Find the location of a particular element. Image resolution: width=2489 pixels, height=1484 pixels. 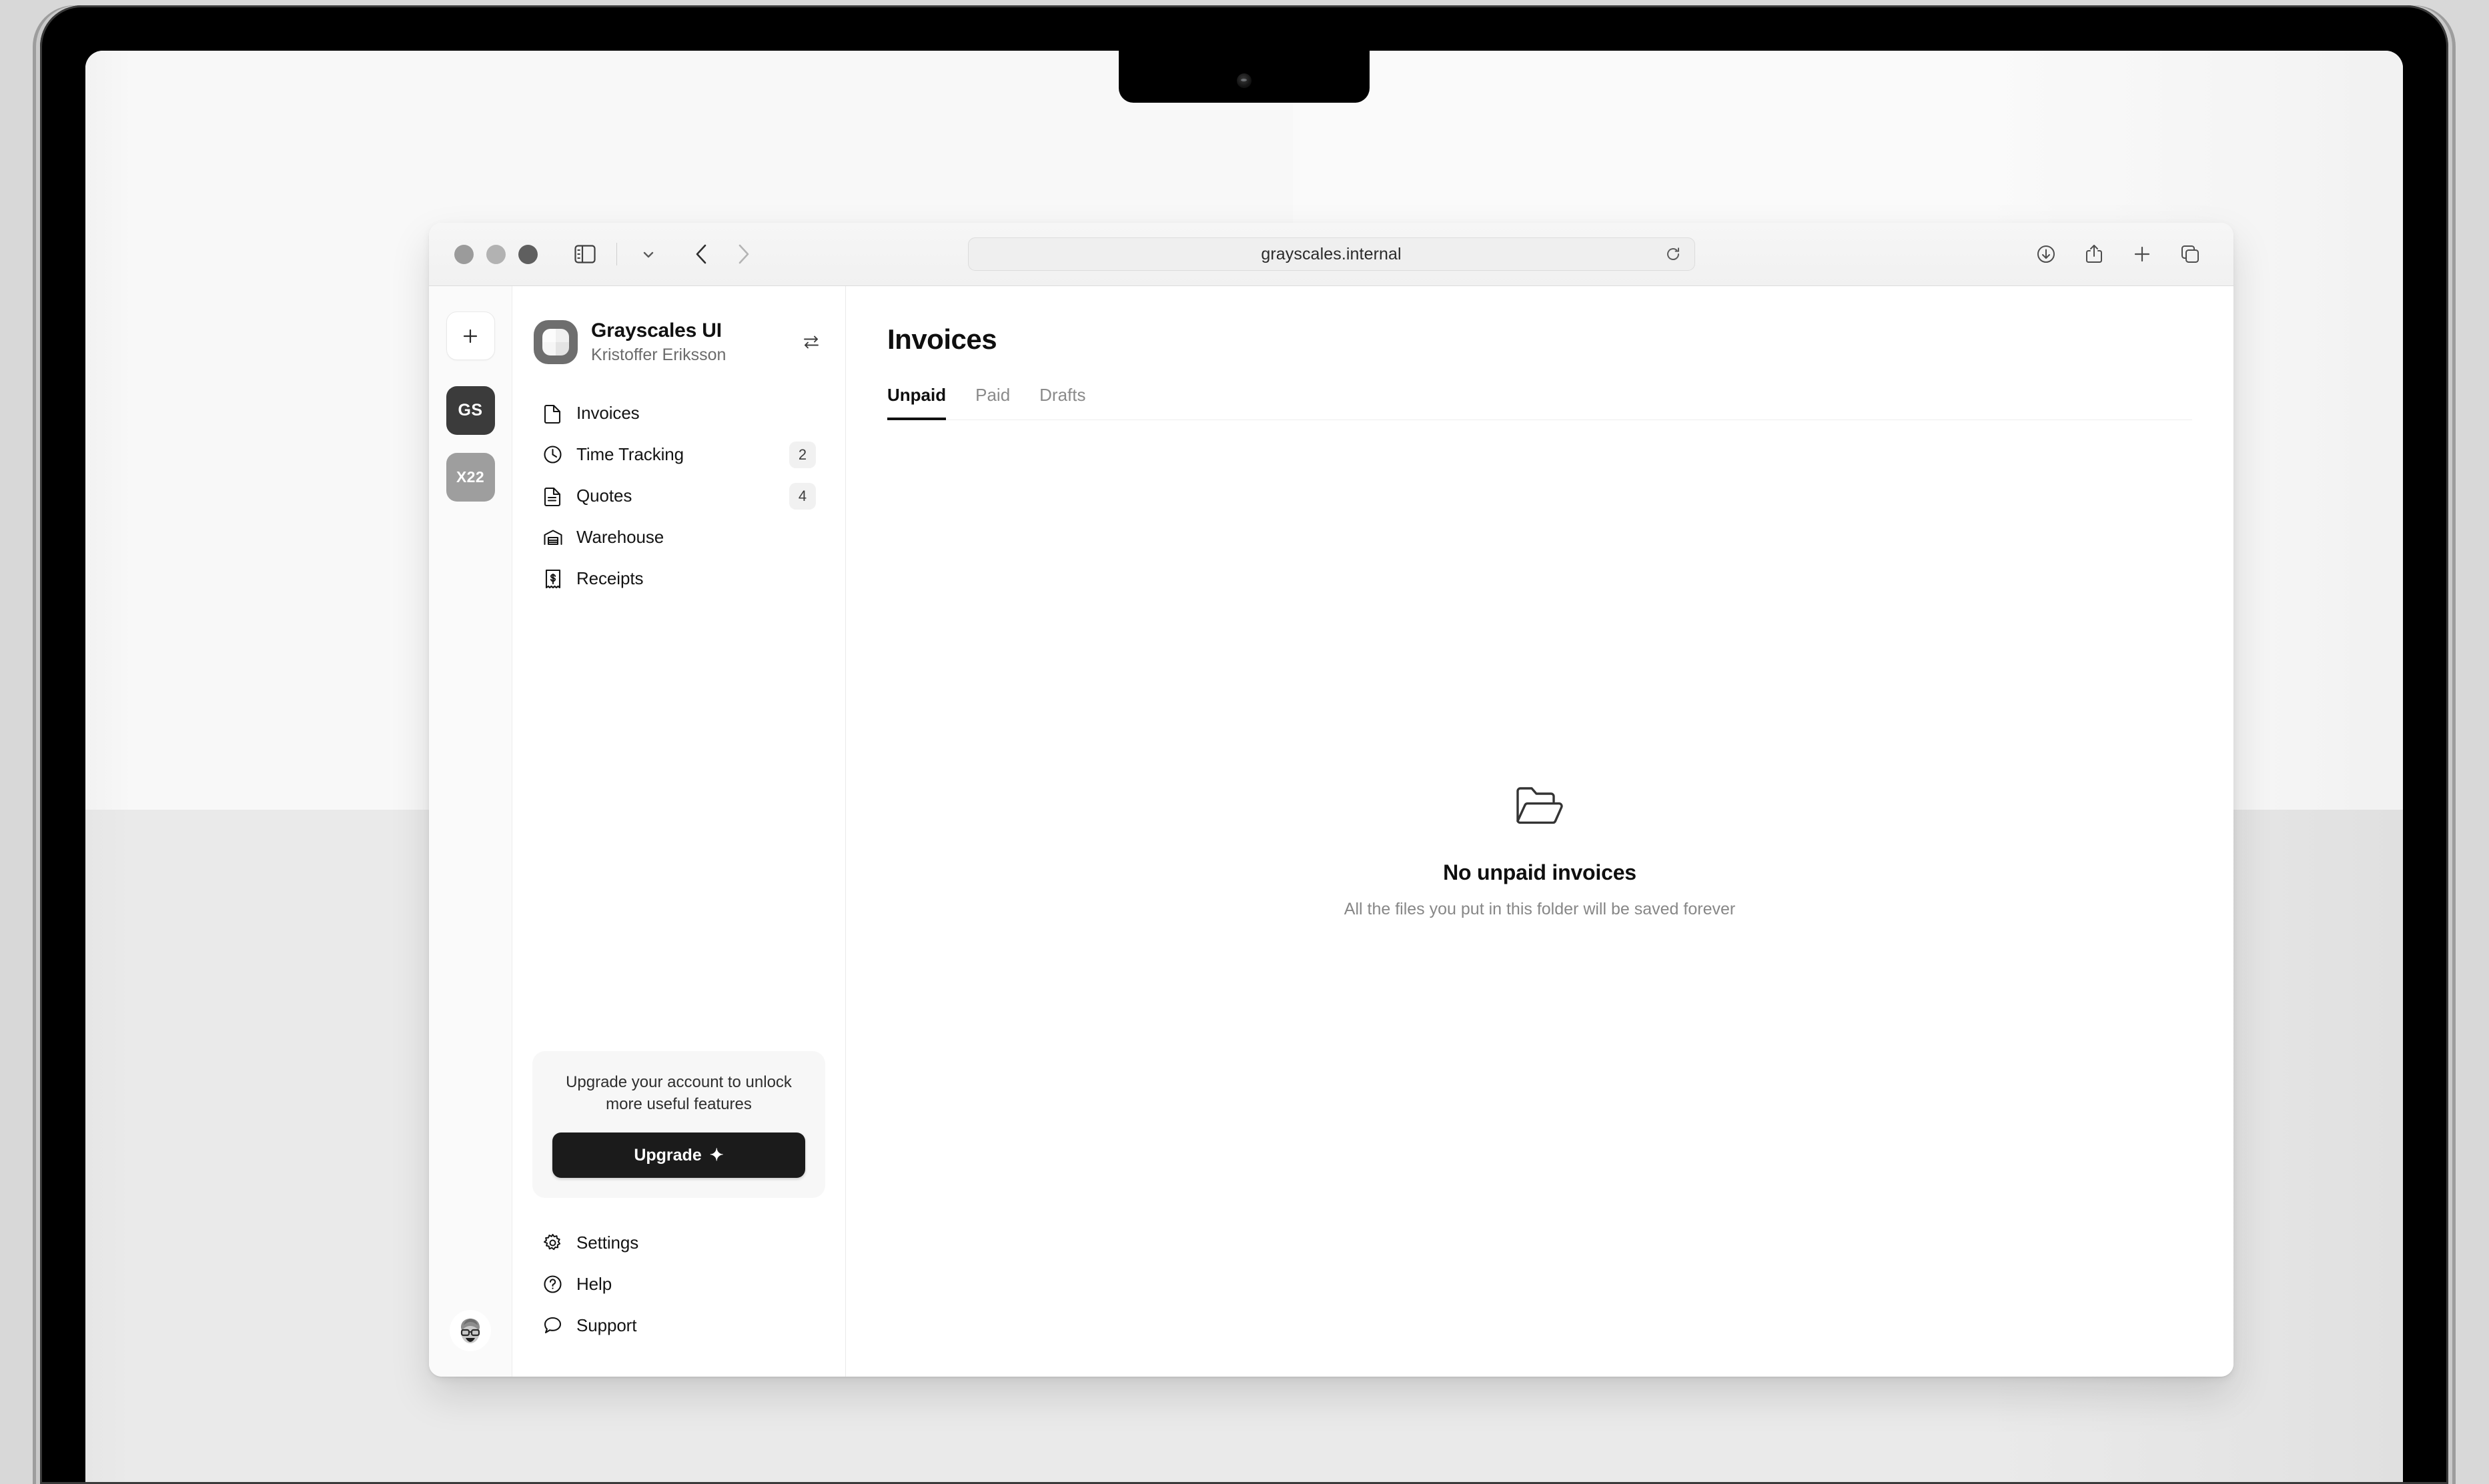

window-controls is located at coordinates (496, 254).